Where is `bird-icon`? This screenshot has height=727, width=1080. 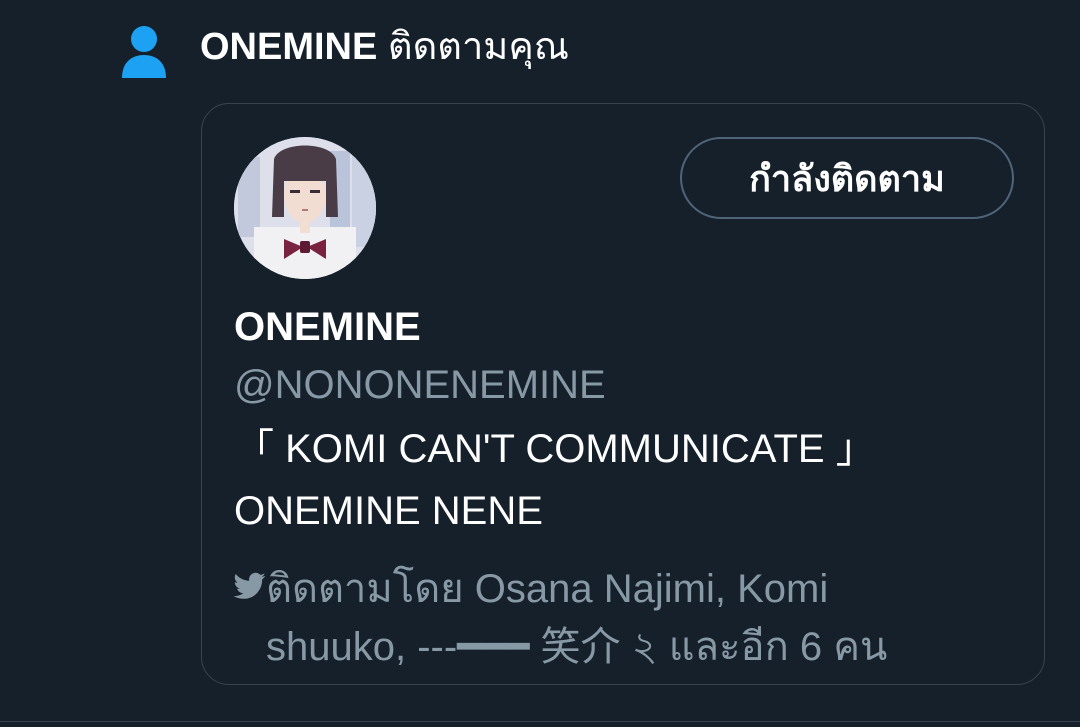
bird-icon is located at coordinates (250, 585).